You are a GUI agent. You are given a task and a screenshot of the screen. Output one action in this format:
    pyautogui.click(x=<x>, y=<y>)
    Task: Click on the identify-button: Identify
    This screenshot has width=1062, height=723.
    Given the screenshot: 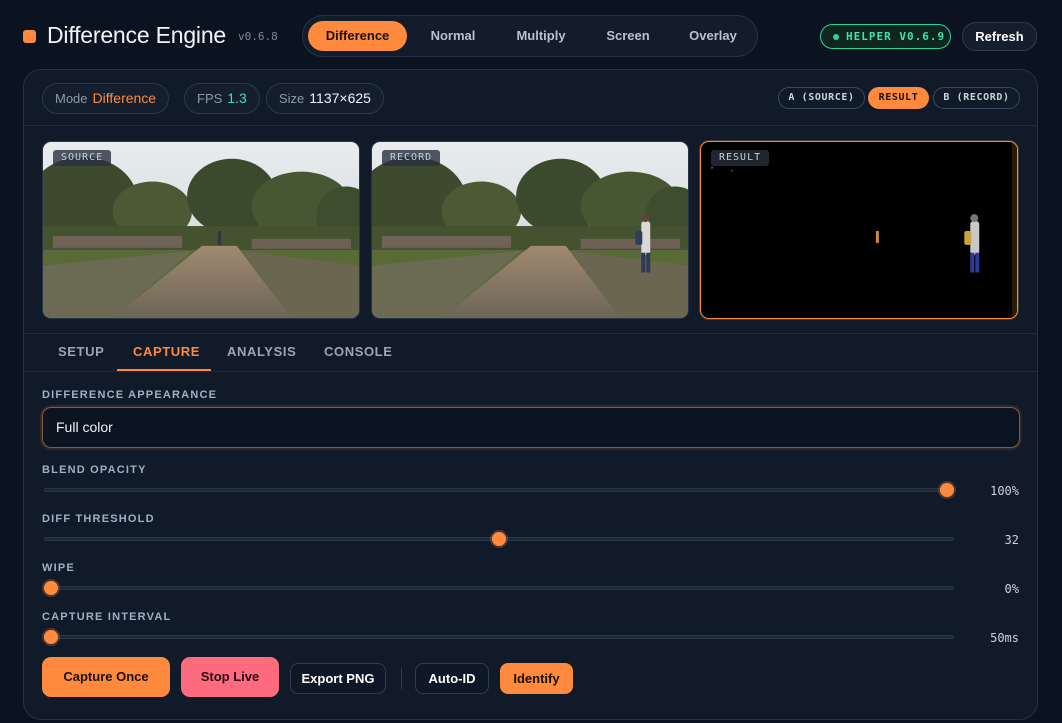 What is the action you would take?
    pyautogui.click(x=536, y=678)
    